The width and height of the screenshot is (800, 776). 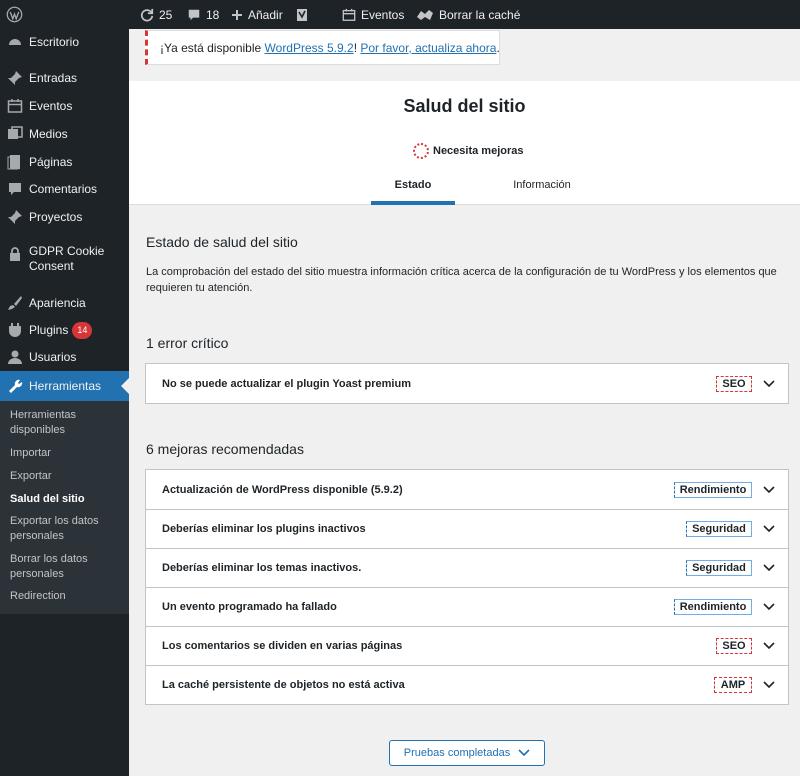 I want to click on sidebar-item-label: Comentarios, so click(x=63, y=188).